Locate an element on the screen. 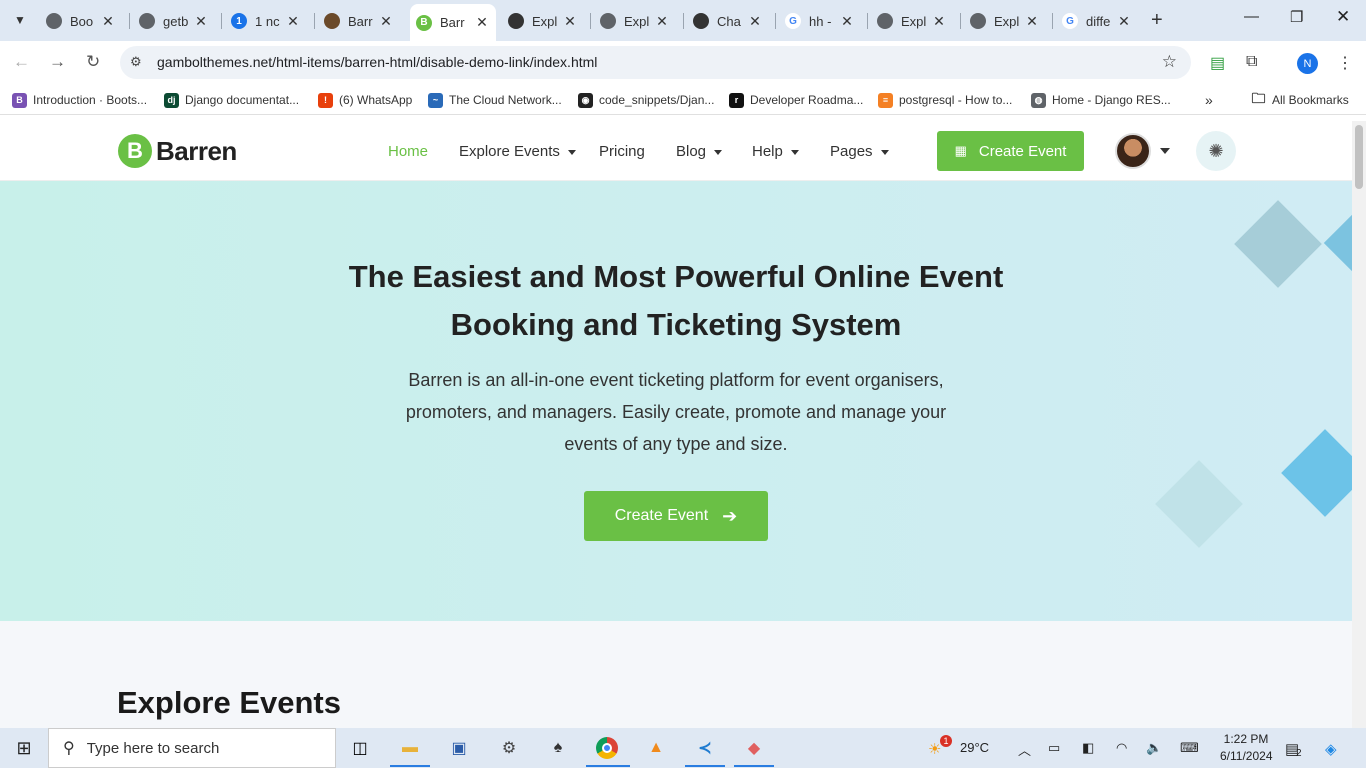 The image size is (1366, 768). menu-kebab-icon: ⋮ is located at coordinates (1345, 63).